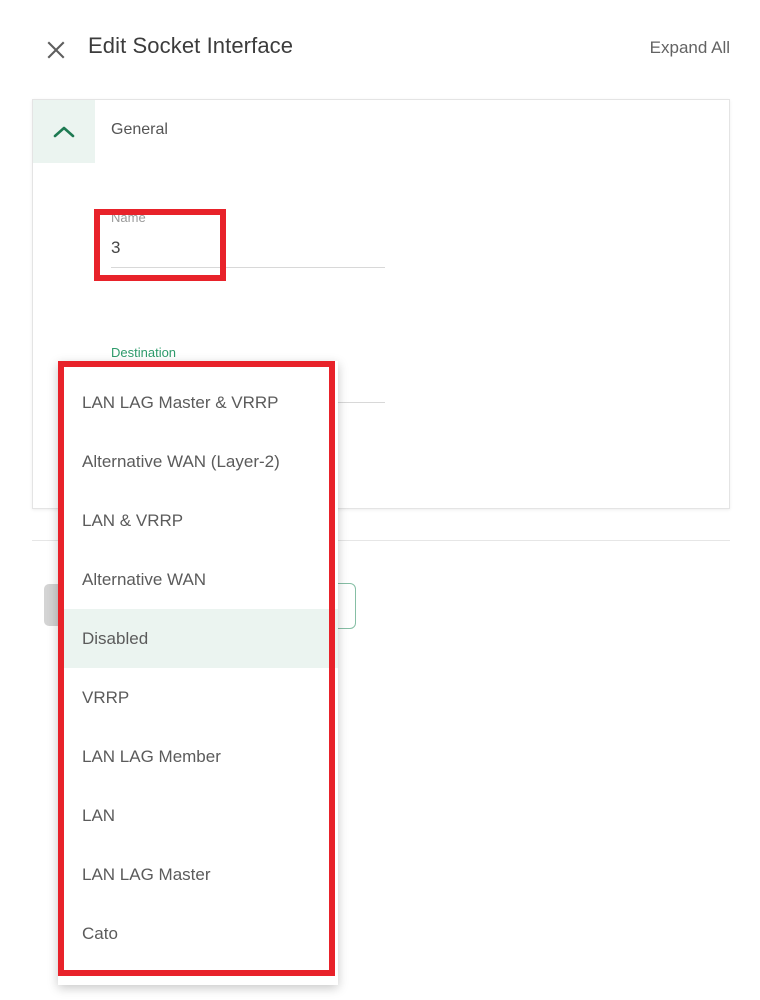 The height and width of the screenshot is (1000, 760). What do you see at coordinates (198, 579) in the screenshot?
I see `dropdown-item: Alternative WAN` at bounding box center [198, 579].